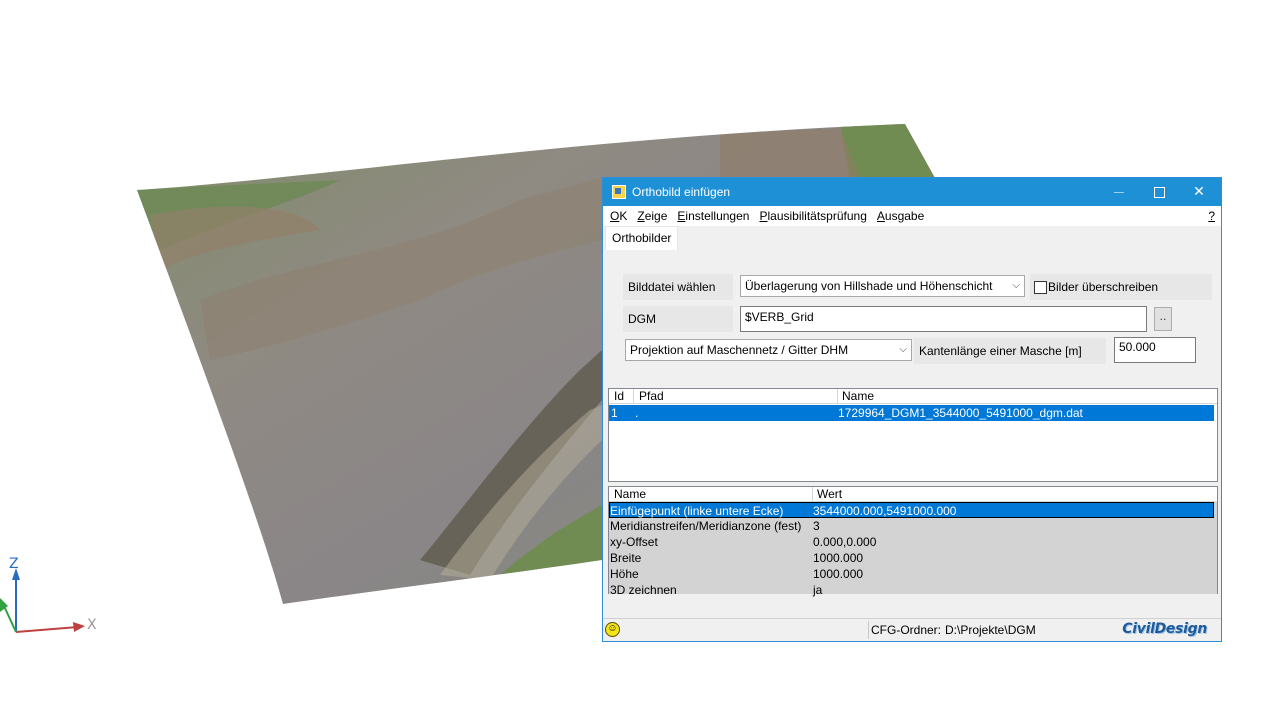 This screenshot has height=720, width=1280. What do you see at coordinates (656, 216) in the screenshot?
I see `menu-zeige-label: eige` at bounding box center [656, 216].